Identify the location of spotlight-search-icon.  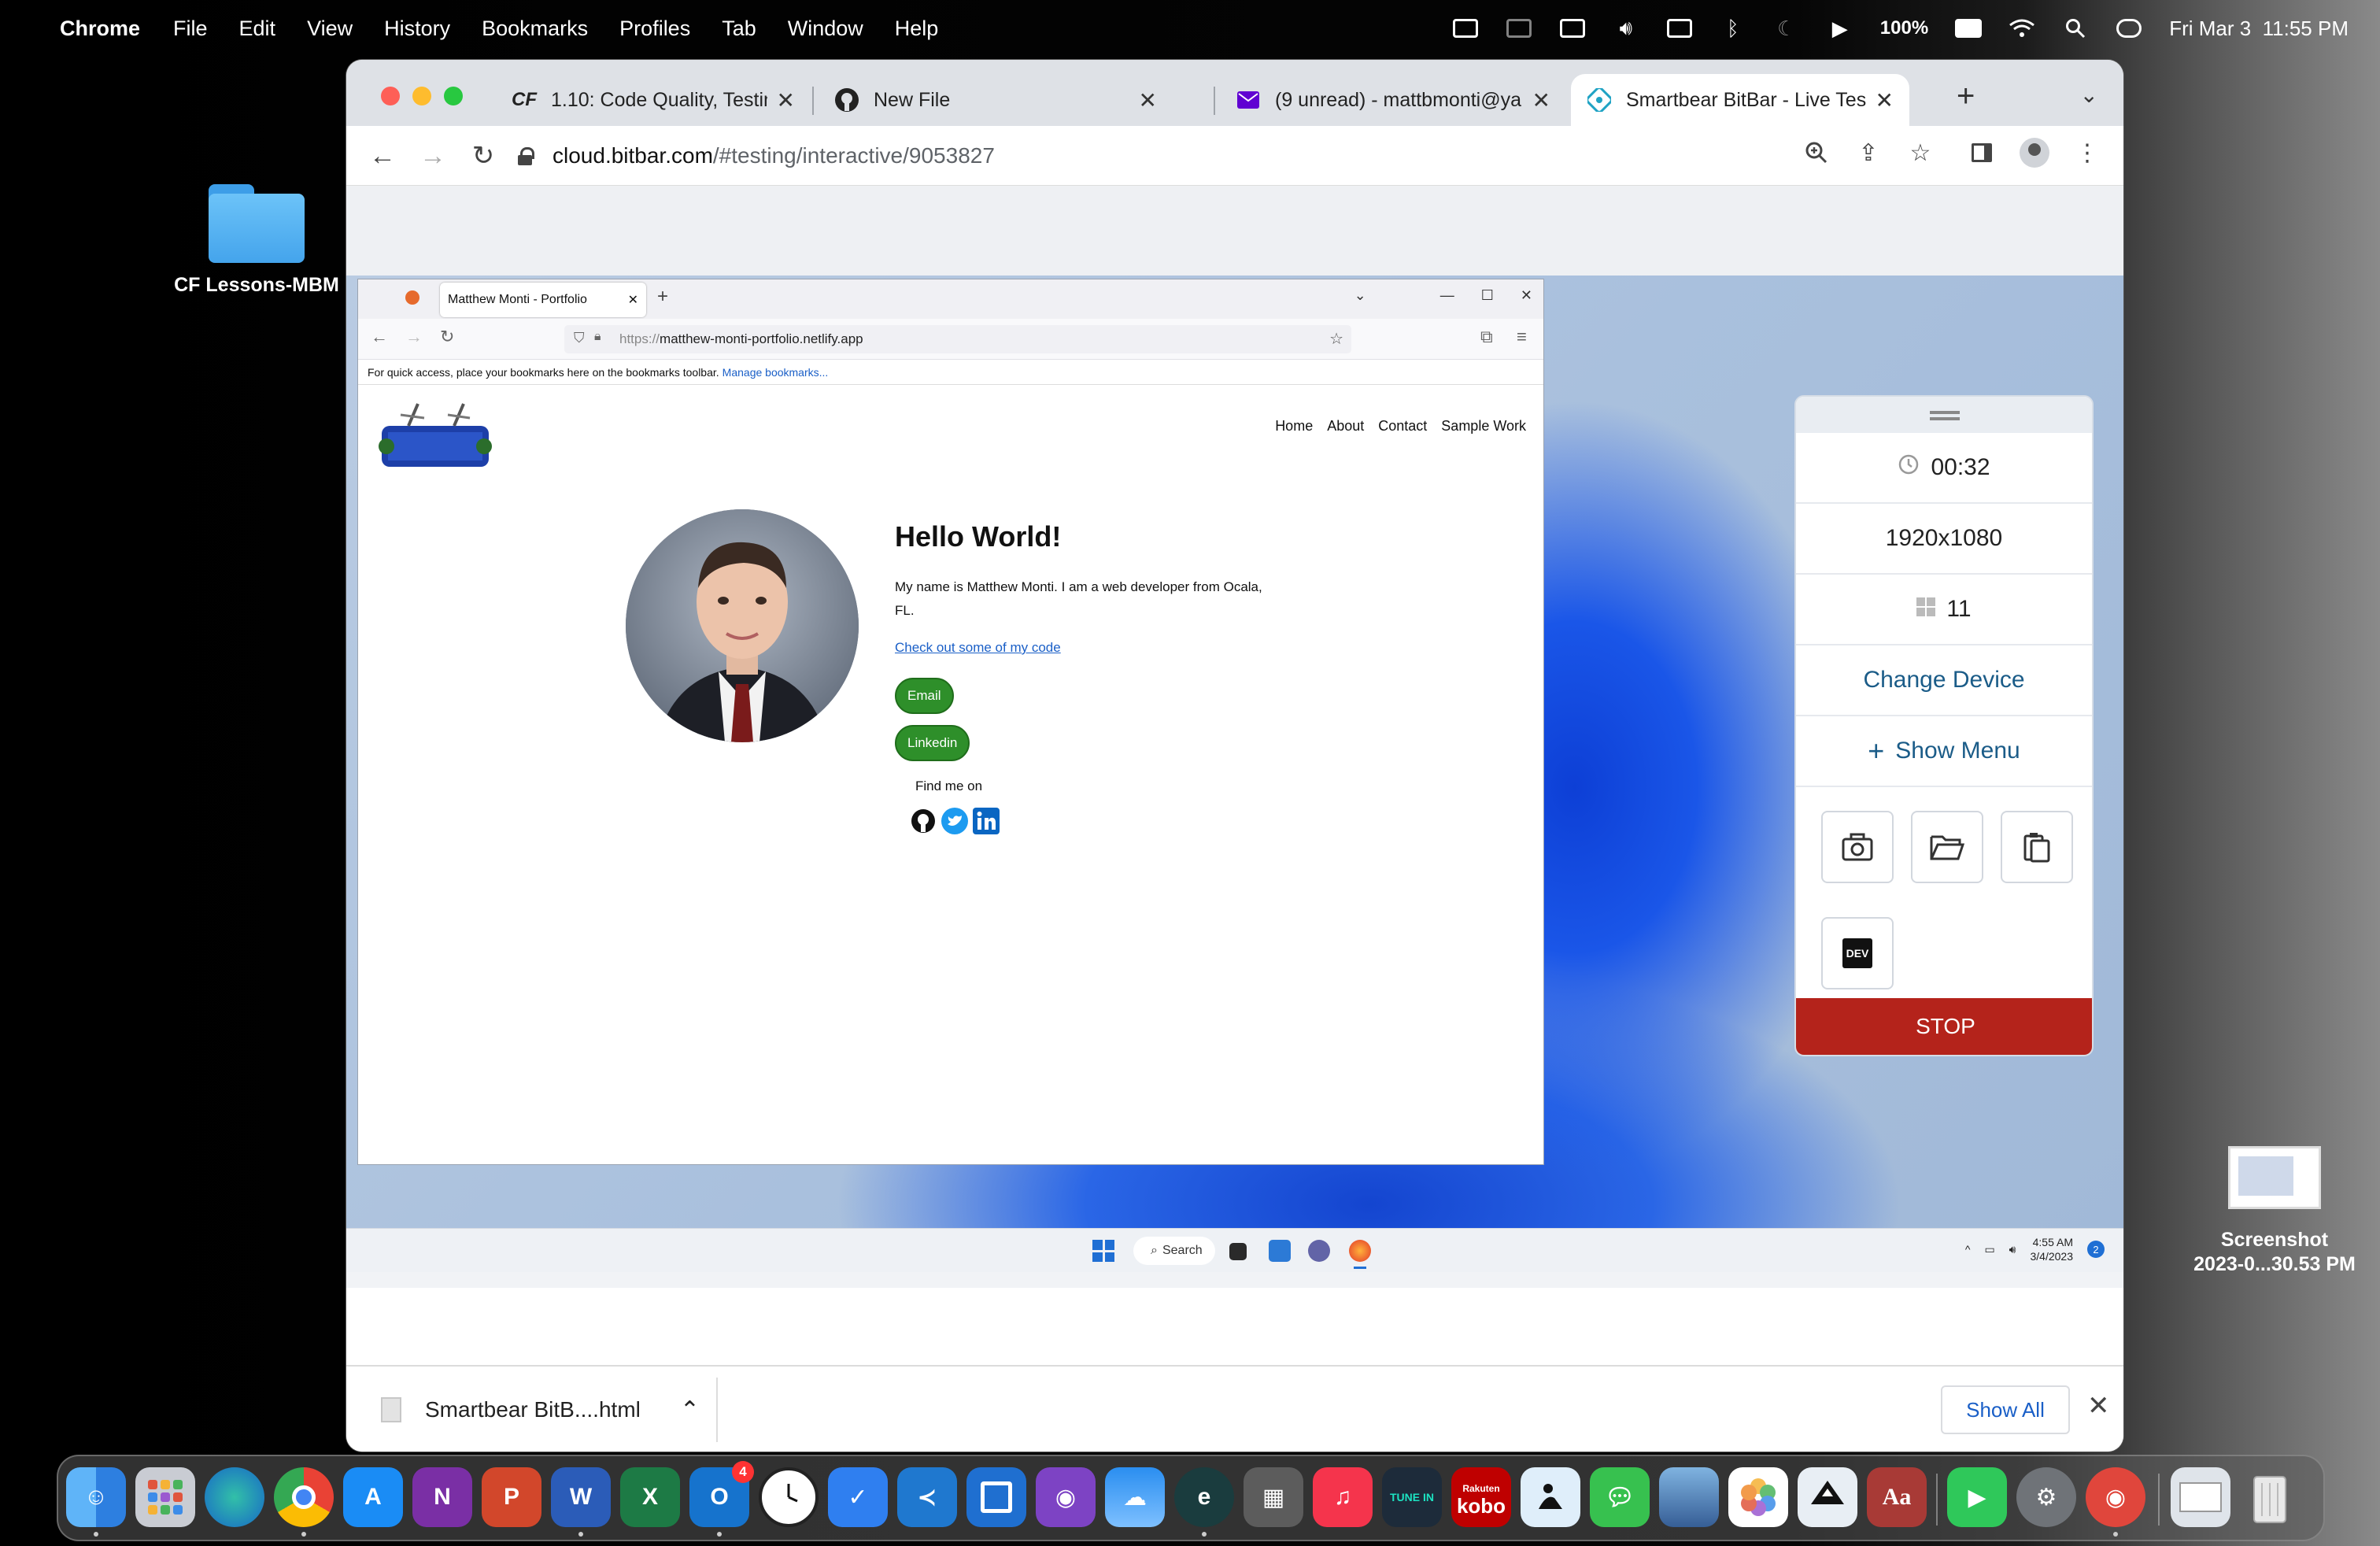
(2075, 28).